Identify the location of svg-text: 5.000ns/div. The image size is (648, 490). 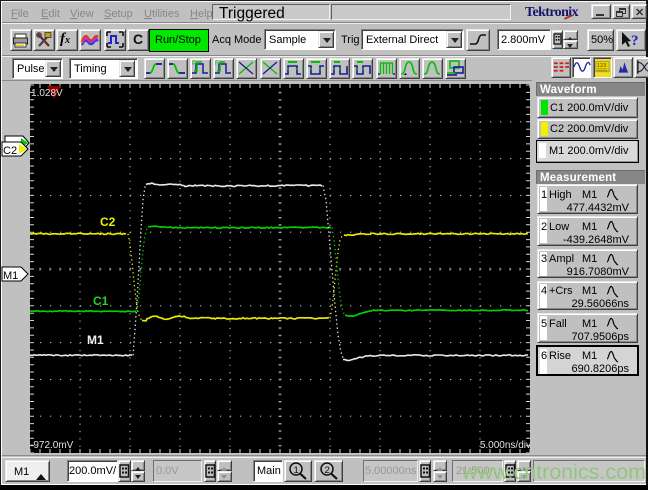
(505, 445).